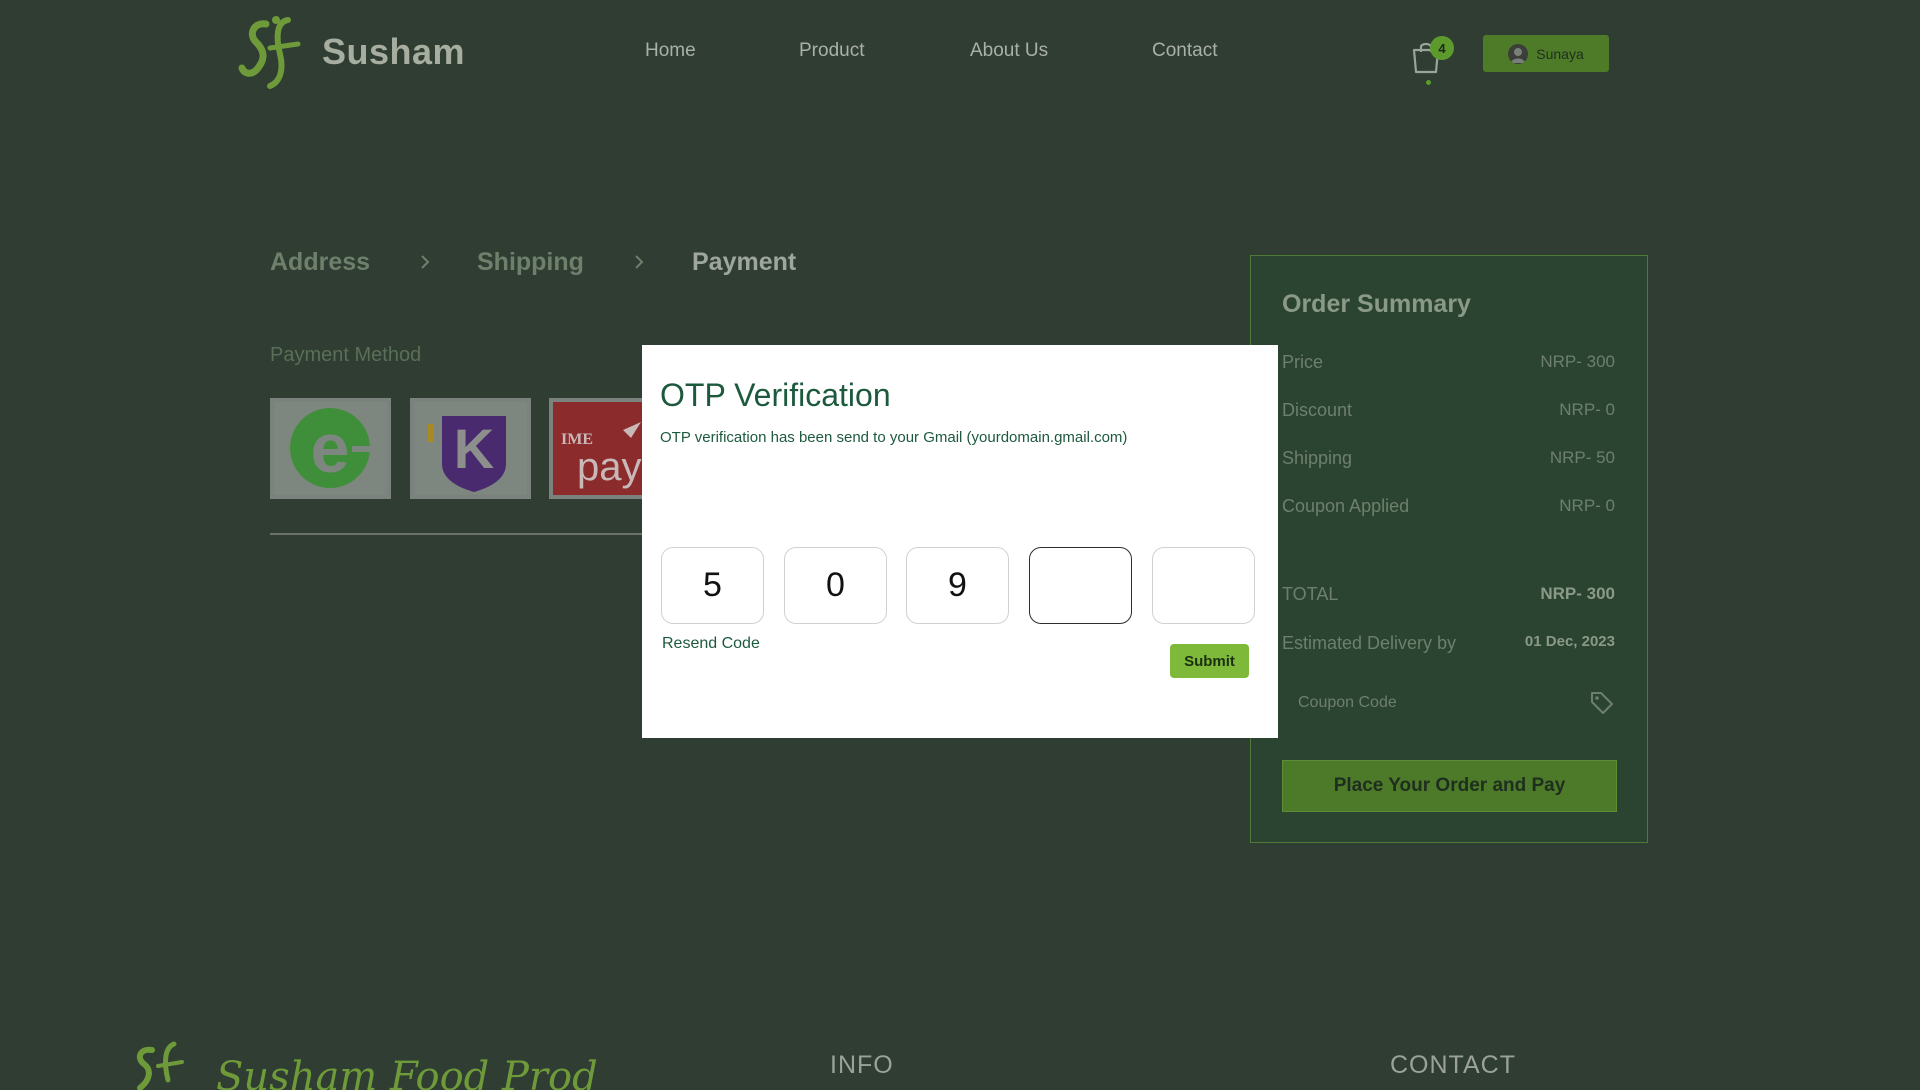 The height and width of the screenshot is (1090, 1920). What do you see at coordinates (1448, 362) in the screenshot?
I see `summary-row-price: Price NRP- 300` at bounding box center [1448, 362].